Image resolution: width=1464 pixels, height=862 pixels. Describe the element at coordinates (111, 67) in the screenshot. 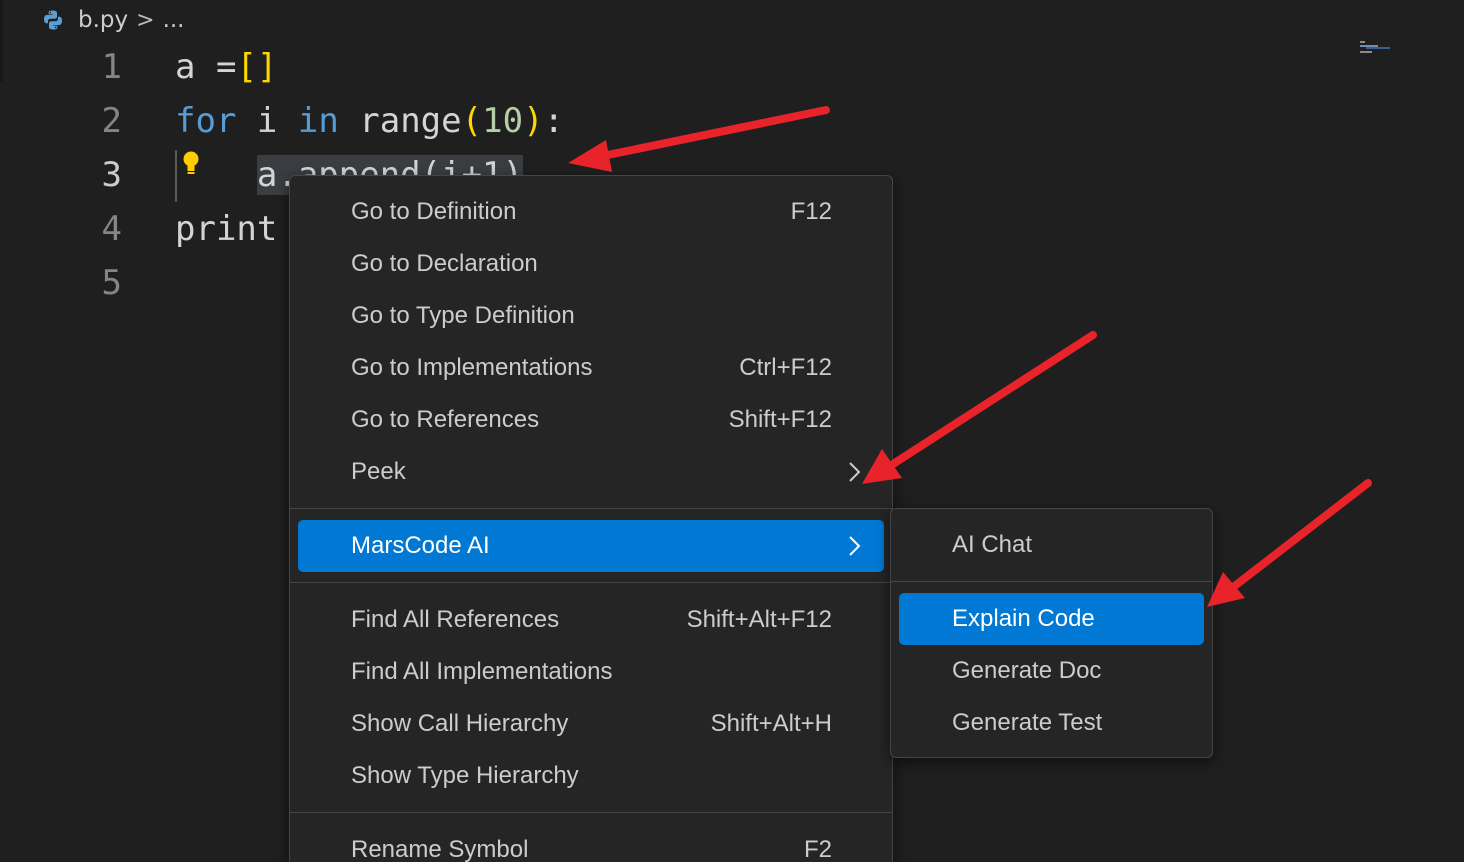

I see `line-number: 1` at that location.